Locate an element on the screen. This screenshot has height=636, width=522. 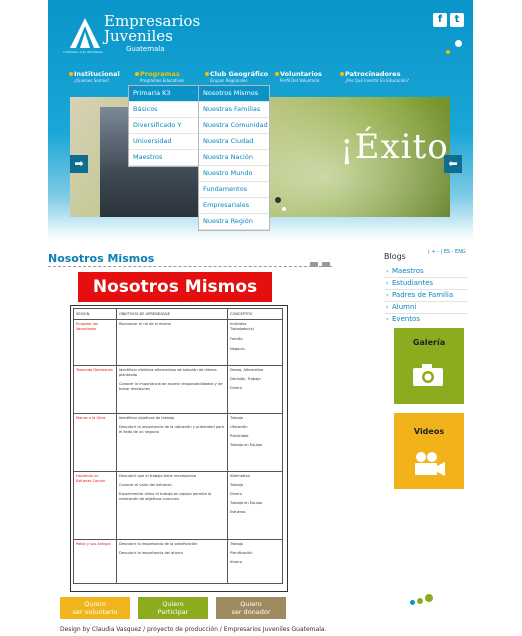
slider-prev-arrow-icon: ➡ is located at coordinates (79, 164).